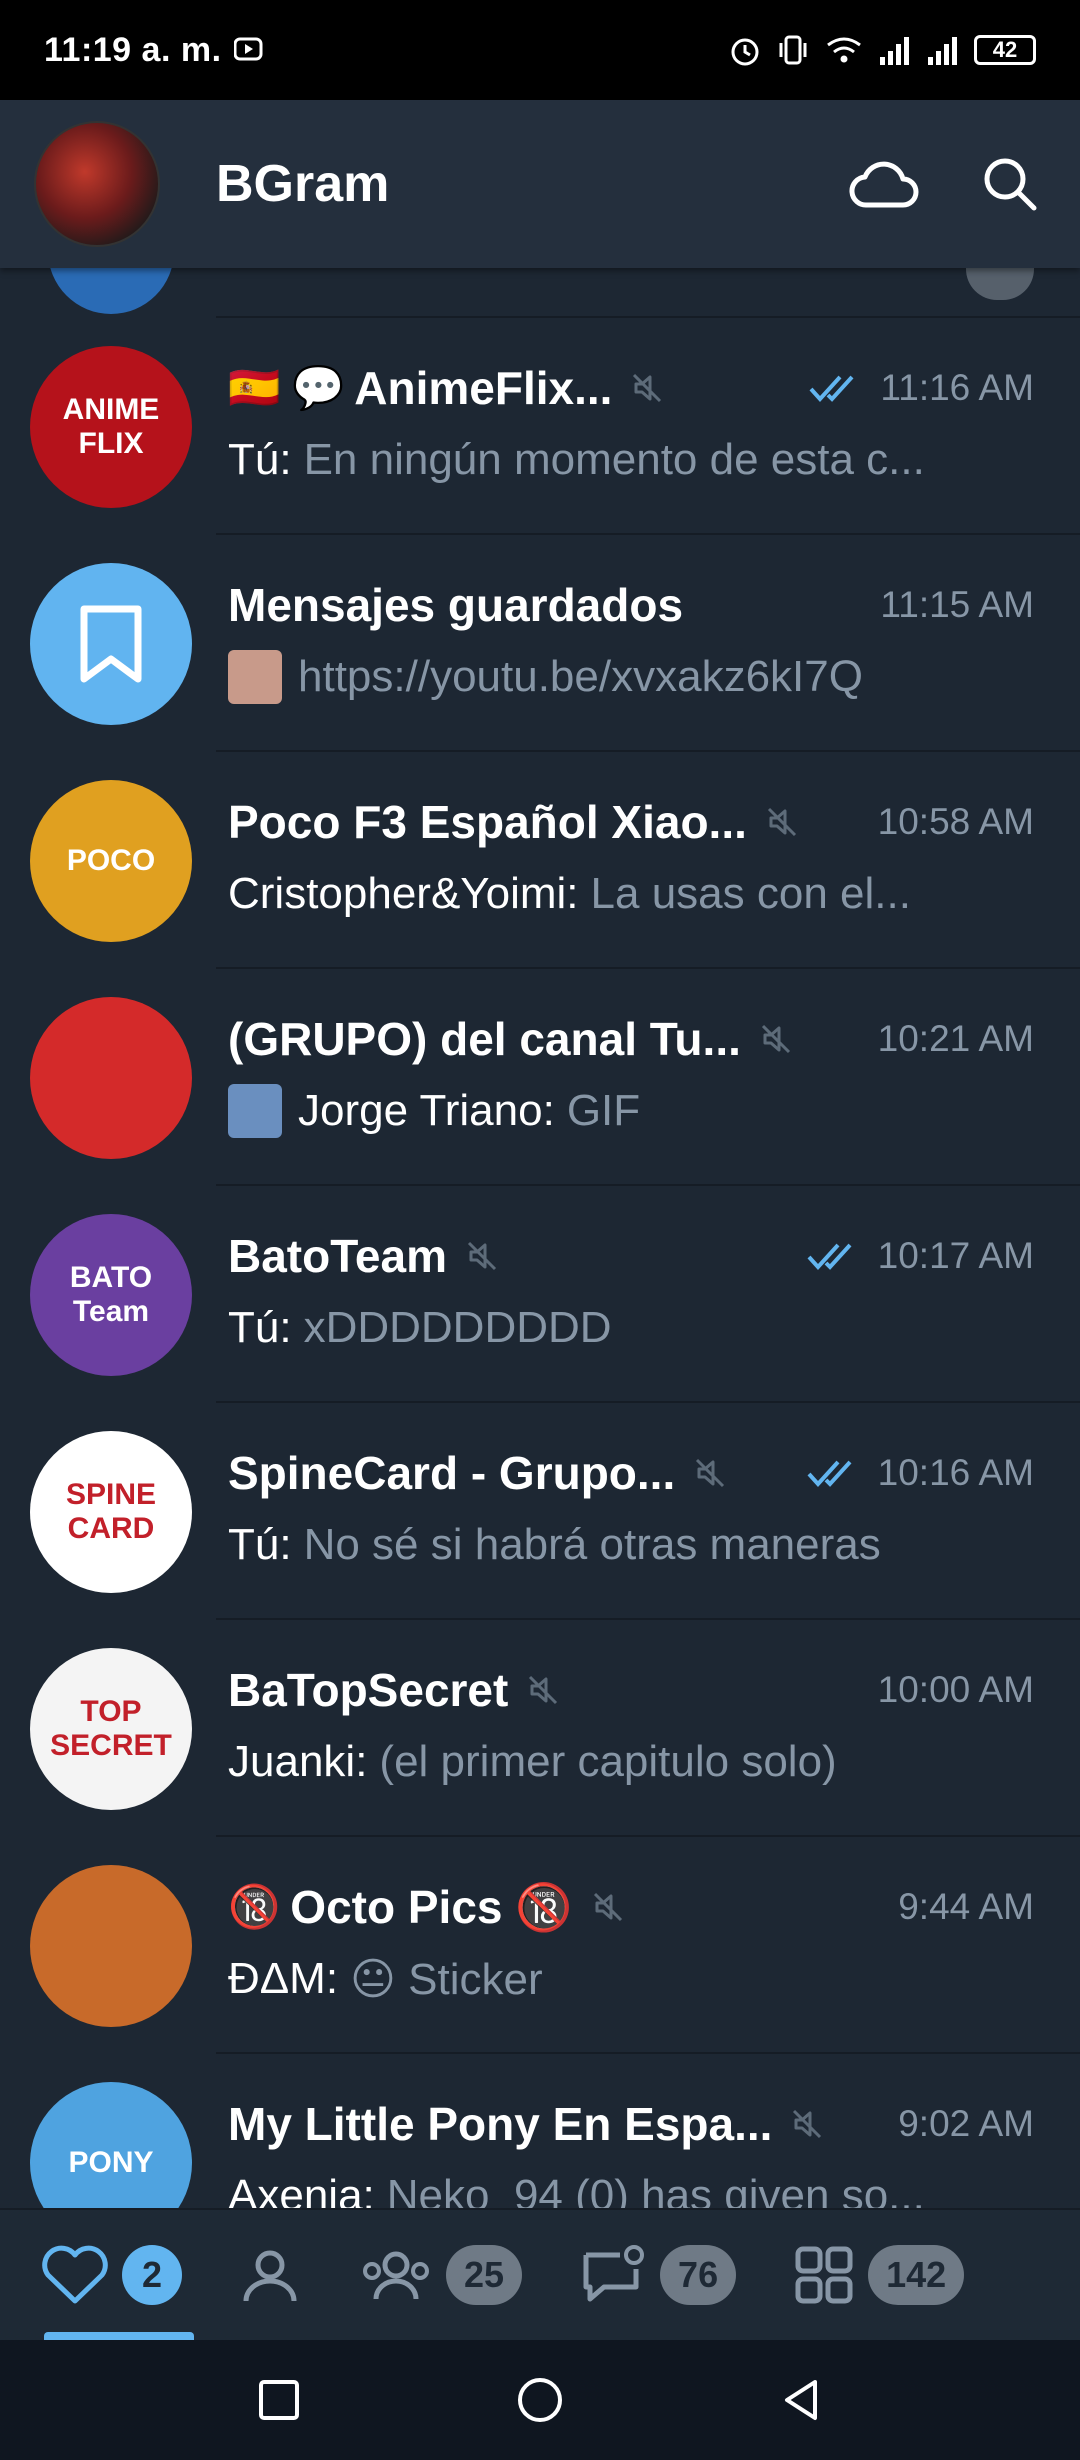 The image size is (1080, 2460). I want to click on avatar: POCO, so click(111, 861).